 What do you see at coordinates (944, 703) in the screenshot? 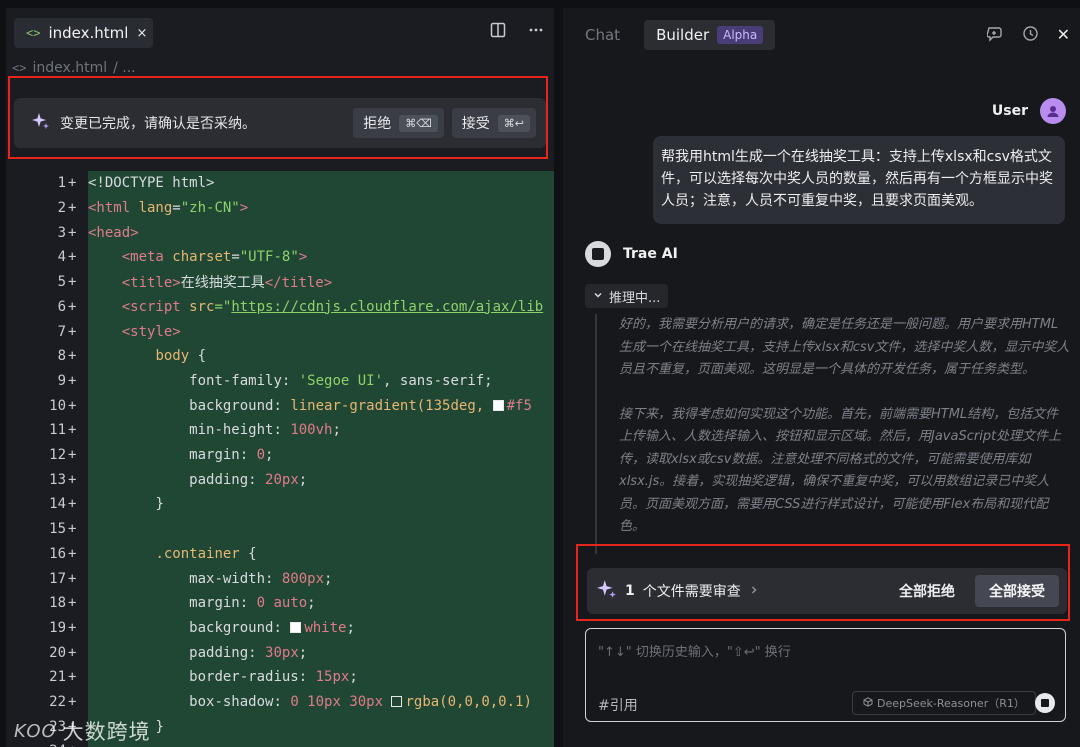
I see `model-selector: DeepSeek-Reasoner（R1）` at bounding box center [944, 703].